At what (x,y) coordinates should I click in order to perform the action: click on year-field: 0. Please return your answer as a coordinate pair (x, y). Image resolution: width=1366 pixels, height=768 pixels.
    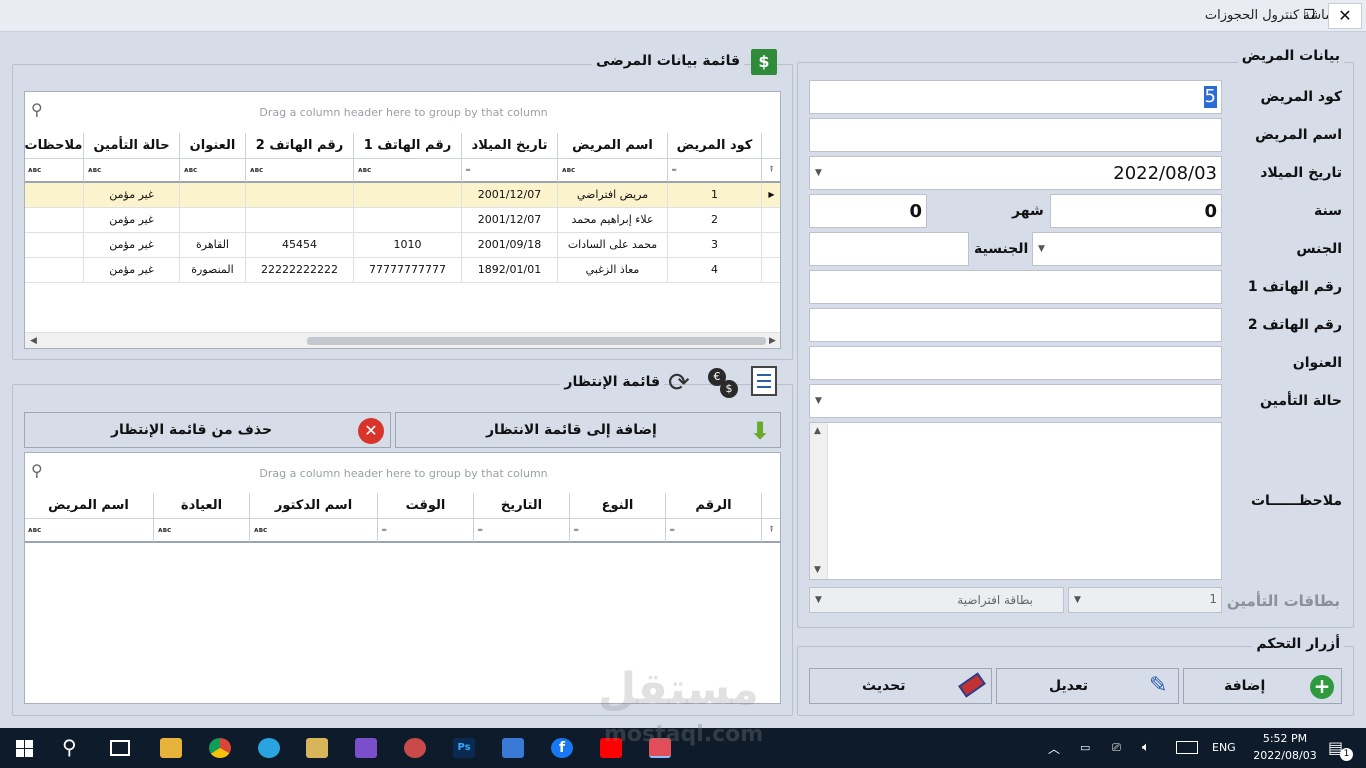
    Looking at the image, I should click on (1136, 211).